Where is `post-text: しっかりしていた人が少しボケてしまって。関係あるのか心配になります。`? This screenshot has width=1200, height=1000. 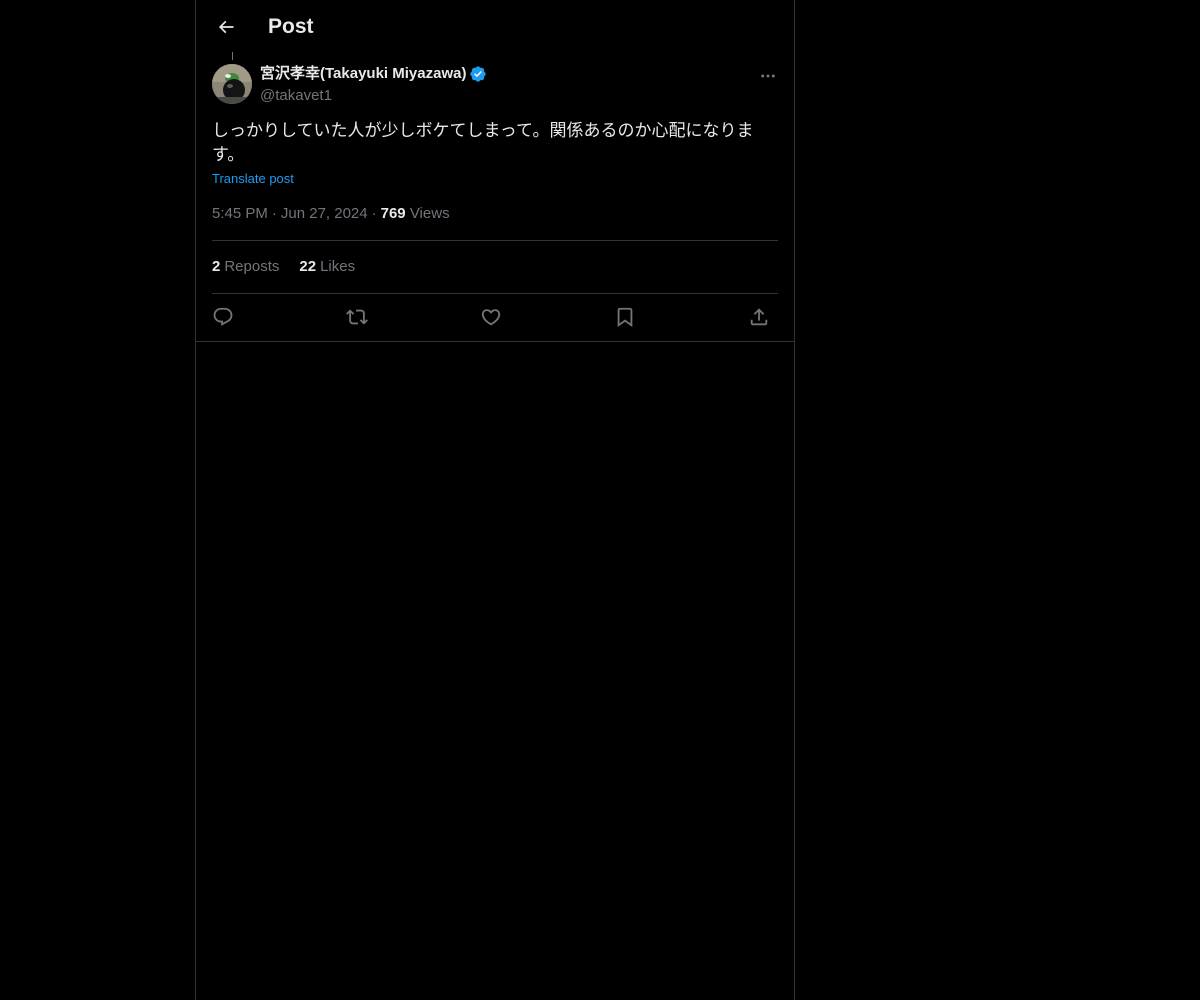 post-text: しっかりしていた人が少しボケてしまって。関係あるのか心配になります。 is located at coordinates (483, 143).